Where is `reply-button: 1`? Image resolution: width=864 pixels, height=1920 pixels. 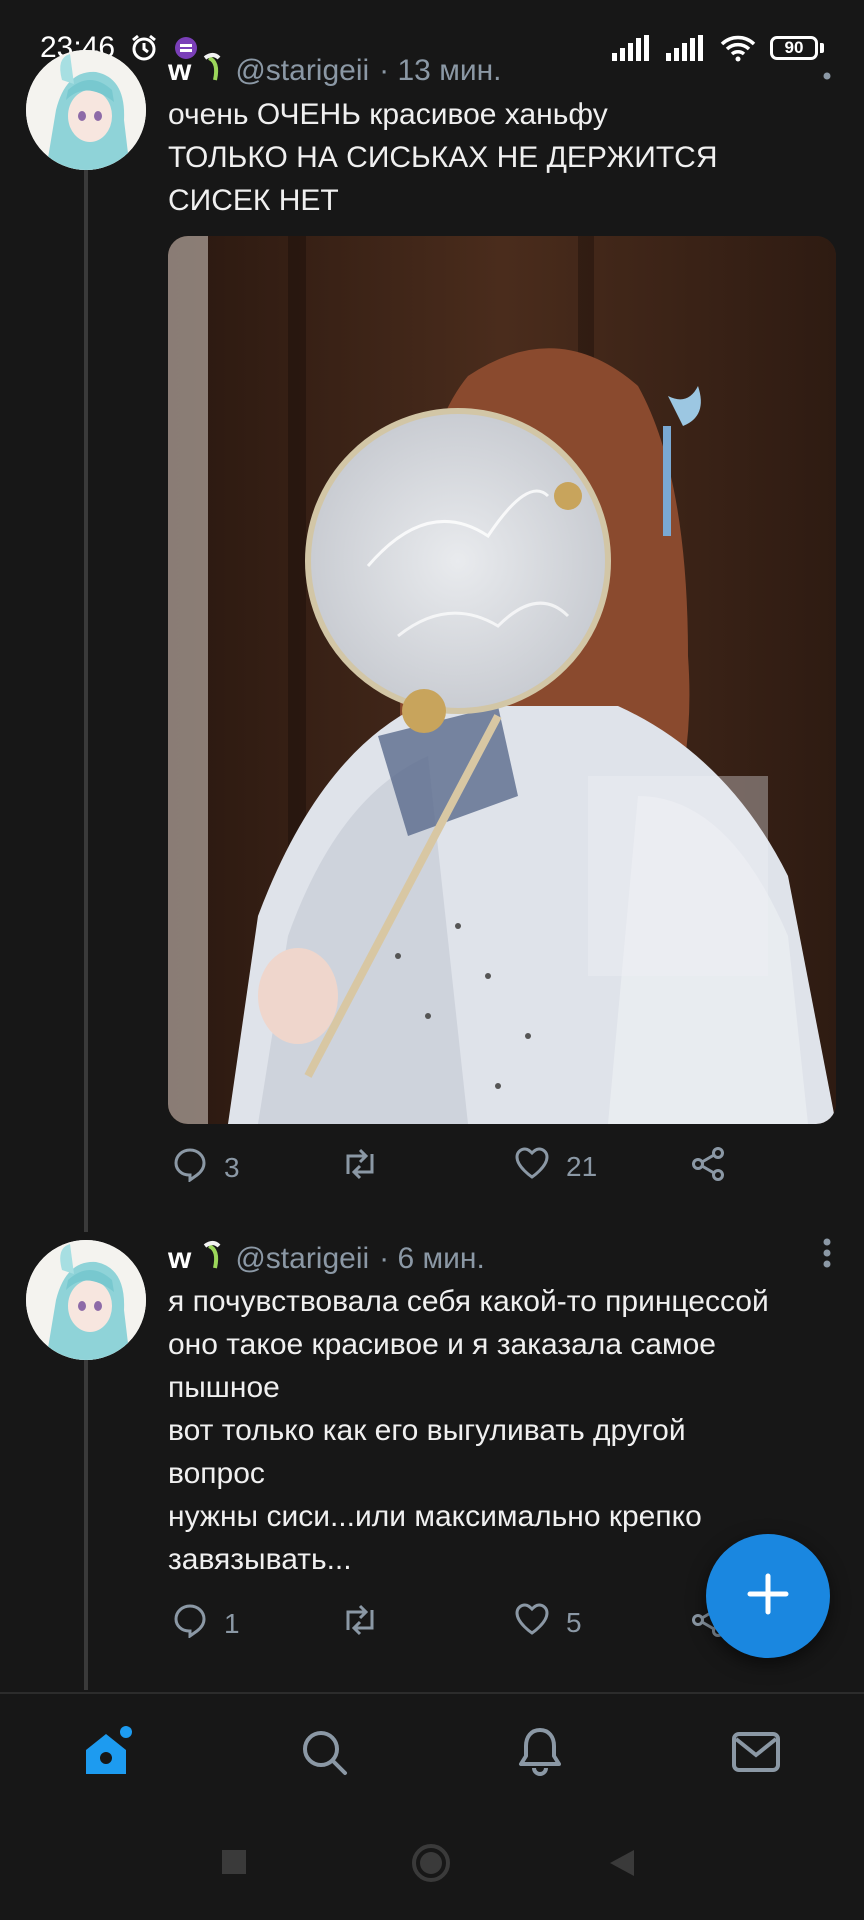 reply-button: 1 is located at coordinates (206, 1623).